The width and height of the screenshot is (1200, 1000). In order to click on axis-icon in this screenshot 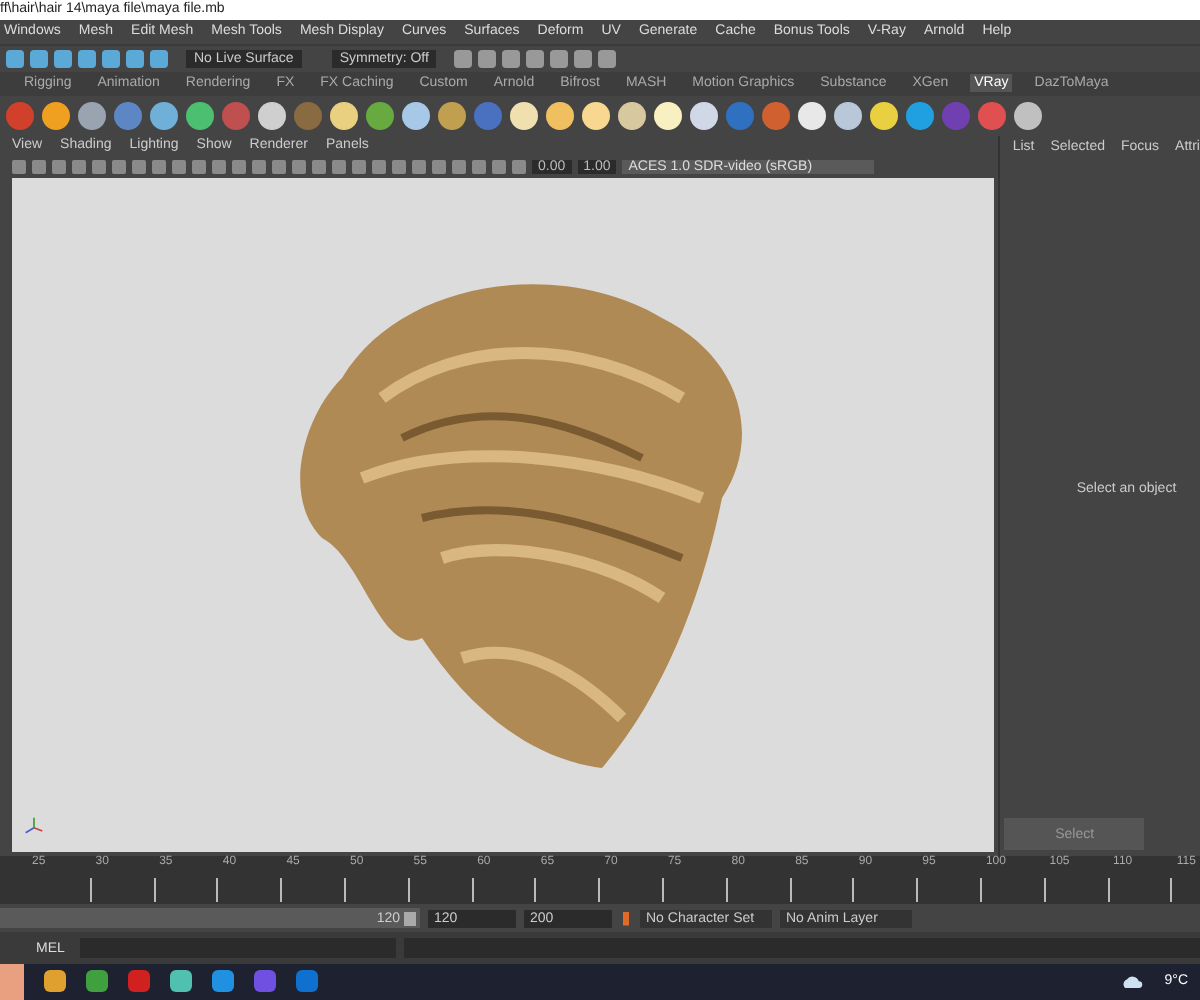, I will do `click(34, 826)`.